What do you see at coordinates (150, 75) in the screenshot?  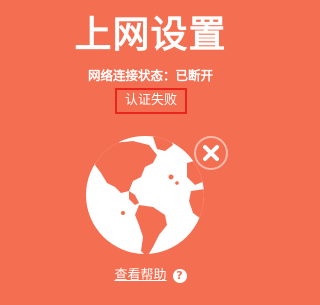 I see `connection-status: 网络连接状态：已断开` at bounding box center [150, 75].